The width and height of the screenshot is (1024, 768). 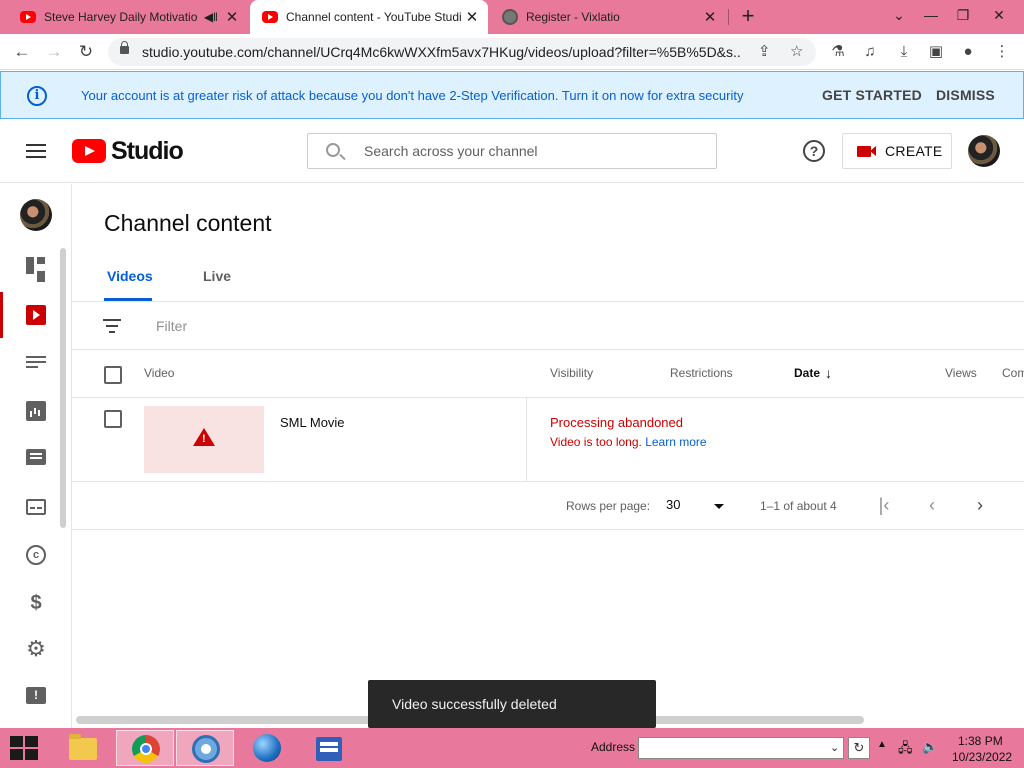 I want to click on video-camera-icon, so click(x=866, y=151).